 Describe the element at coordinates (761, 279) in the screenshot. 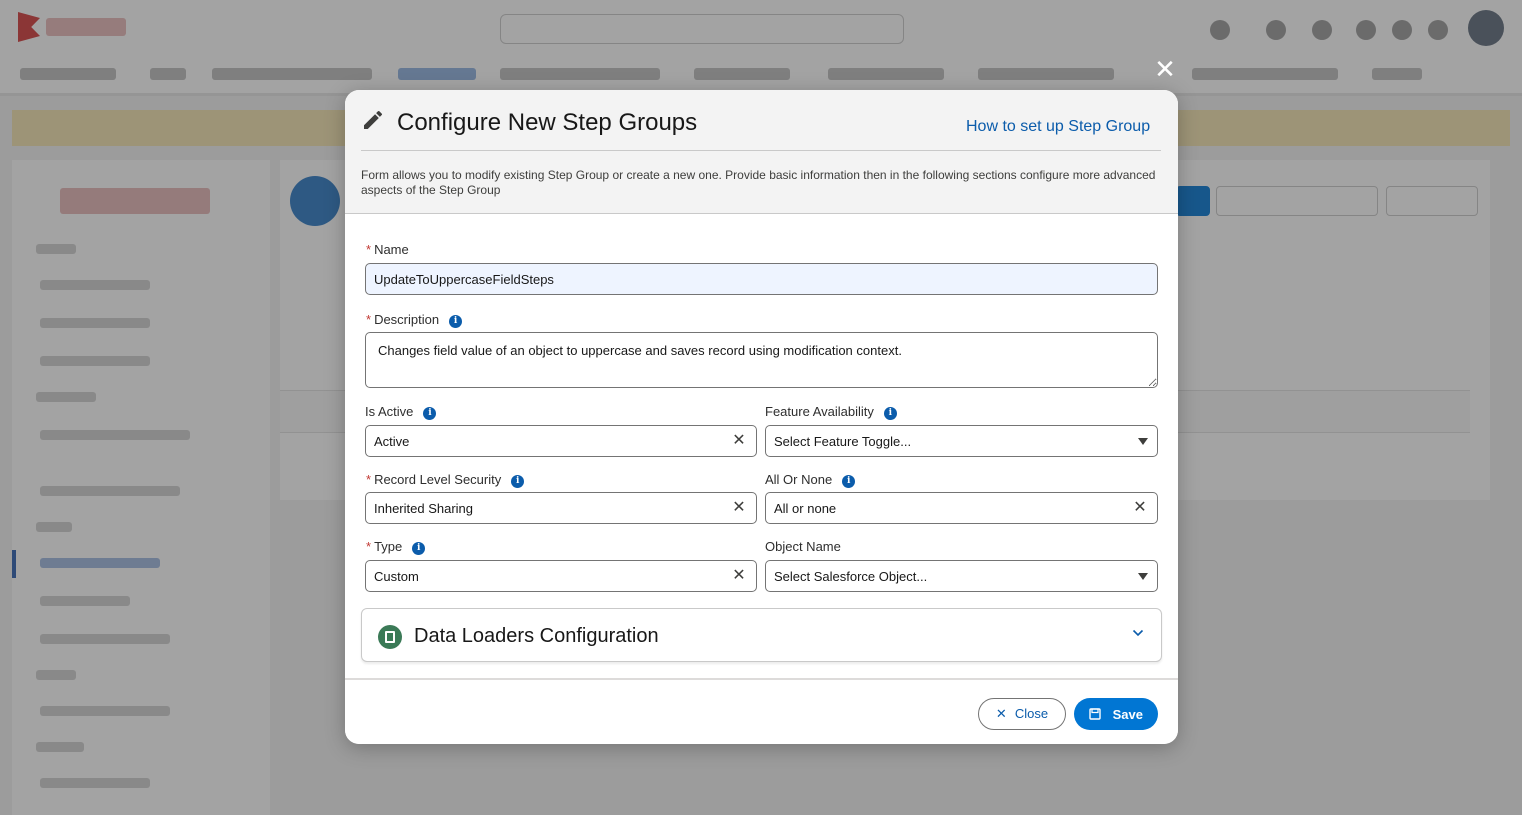

I see `name-input` at that location.